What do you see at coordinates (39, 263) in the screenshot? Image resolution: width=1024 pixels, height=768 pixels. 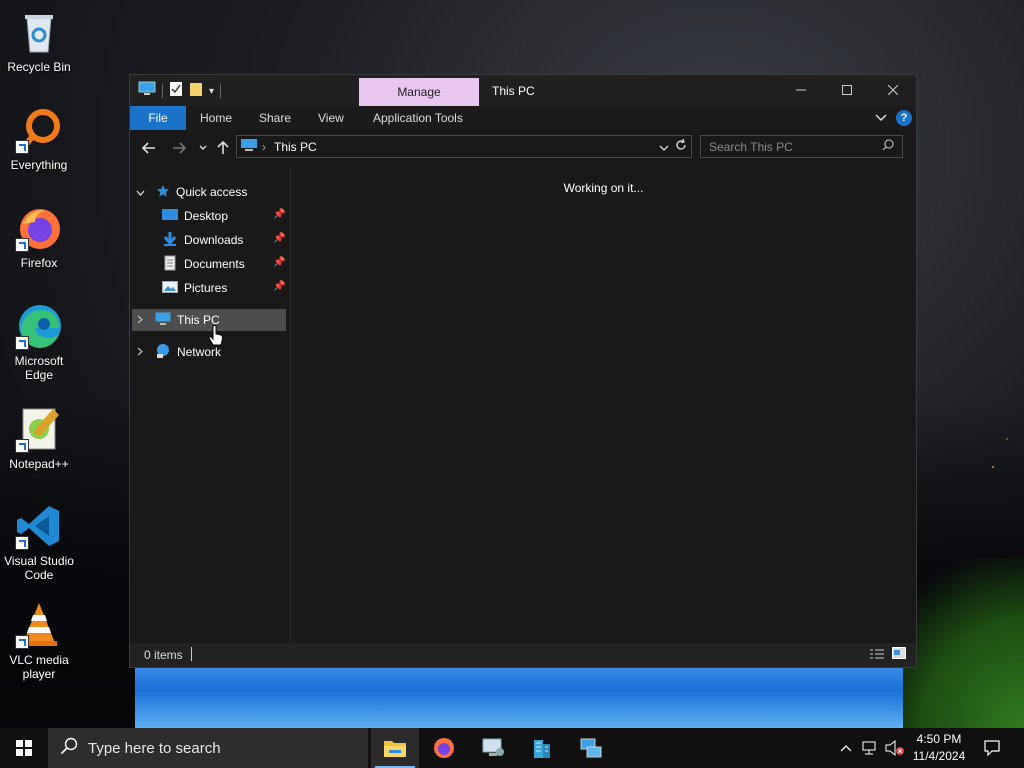 I see `desktop-icon-label: Firefox` at bounding box center [39, 263].